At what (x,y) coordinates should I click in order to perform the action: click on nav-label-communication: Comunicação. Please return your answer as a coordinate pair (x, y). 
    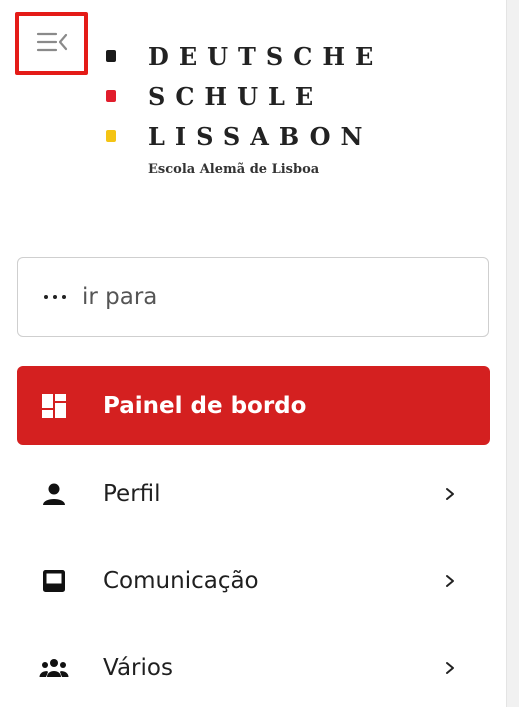
    Looking at the image, I should click on (181, 581).